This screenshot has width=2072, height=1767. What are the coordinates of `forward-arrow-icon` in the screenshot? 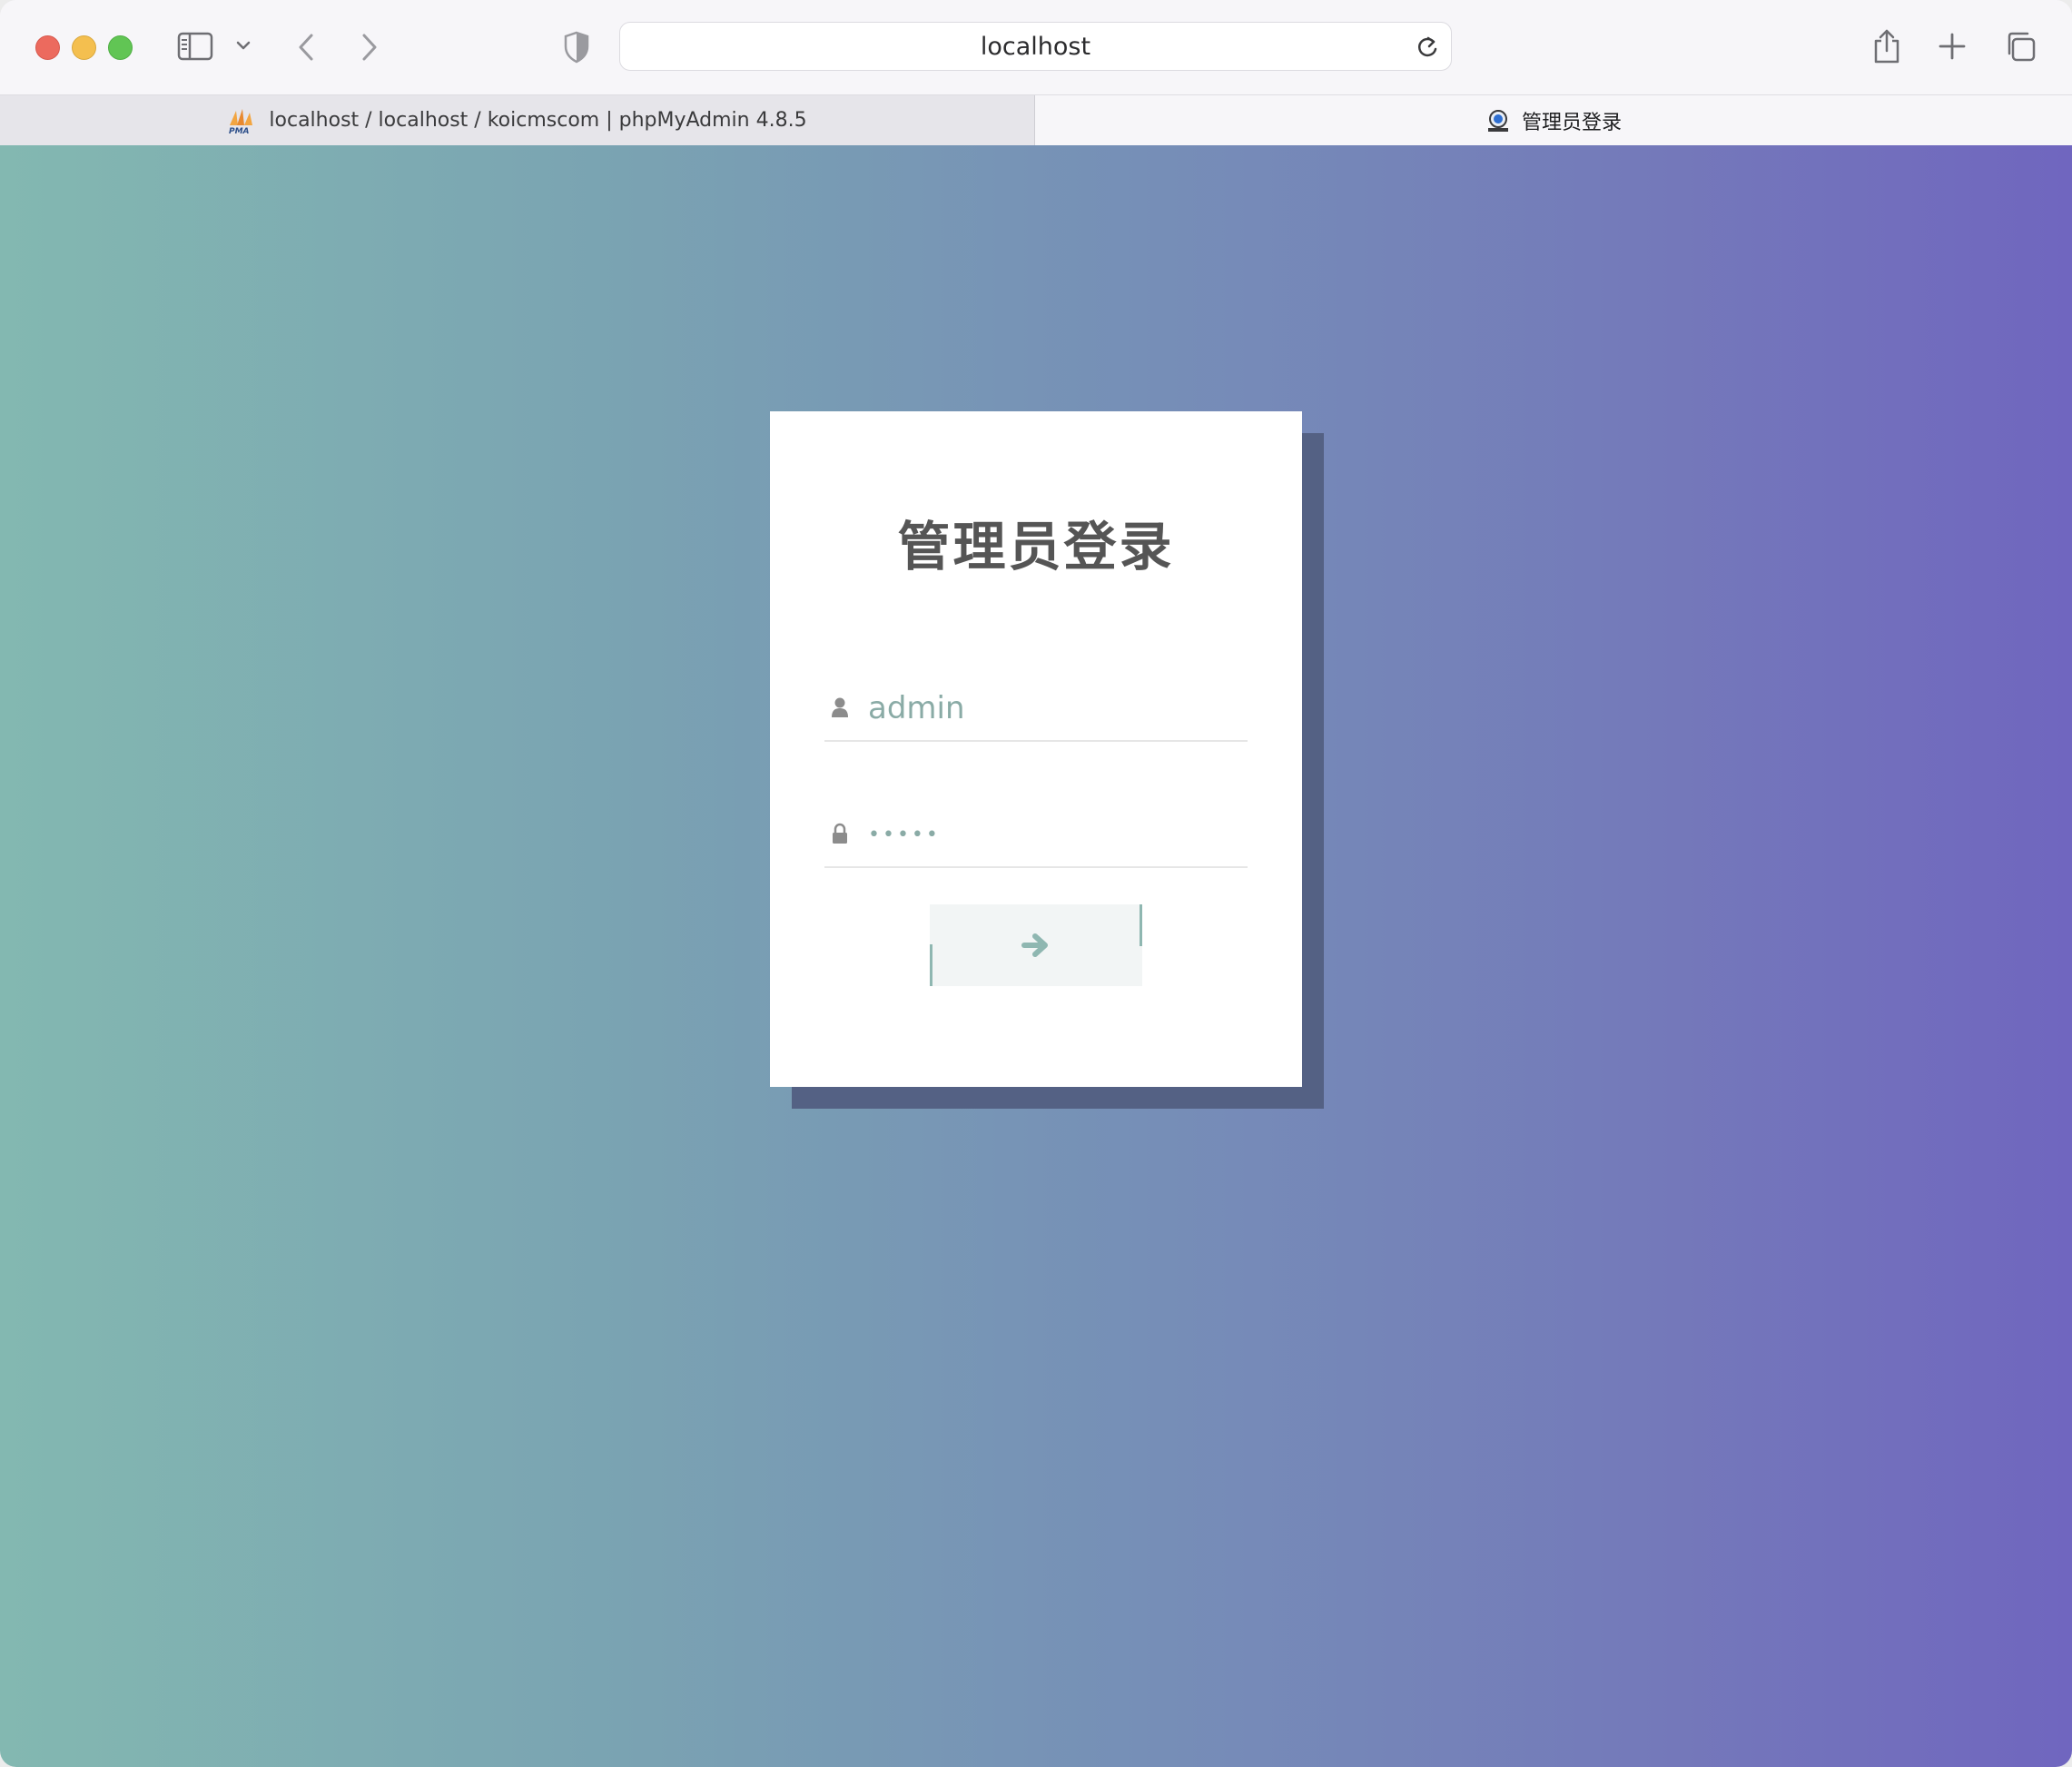 It's located at (369, 47).